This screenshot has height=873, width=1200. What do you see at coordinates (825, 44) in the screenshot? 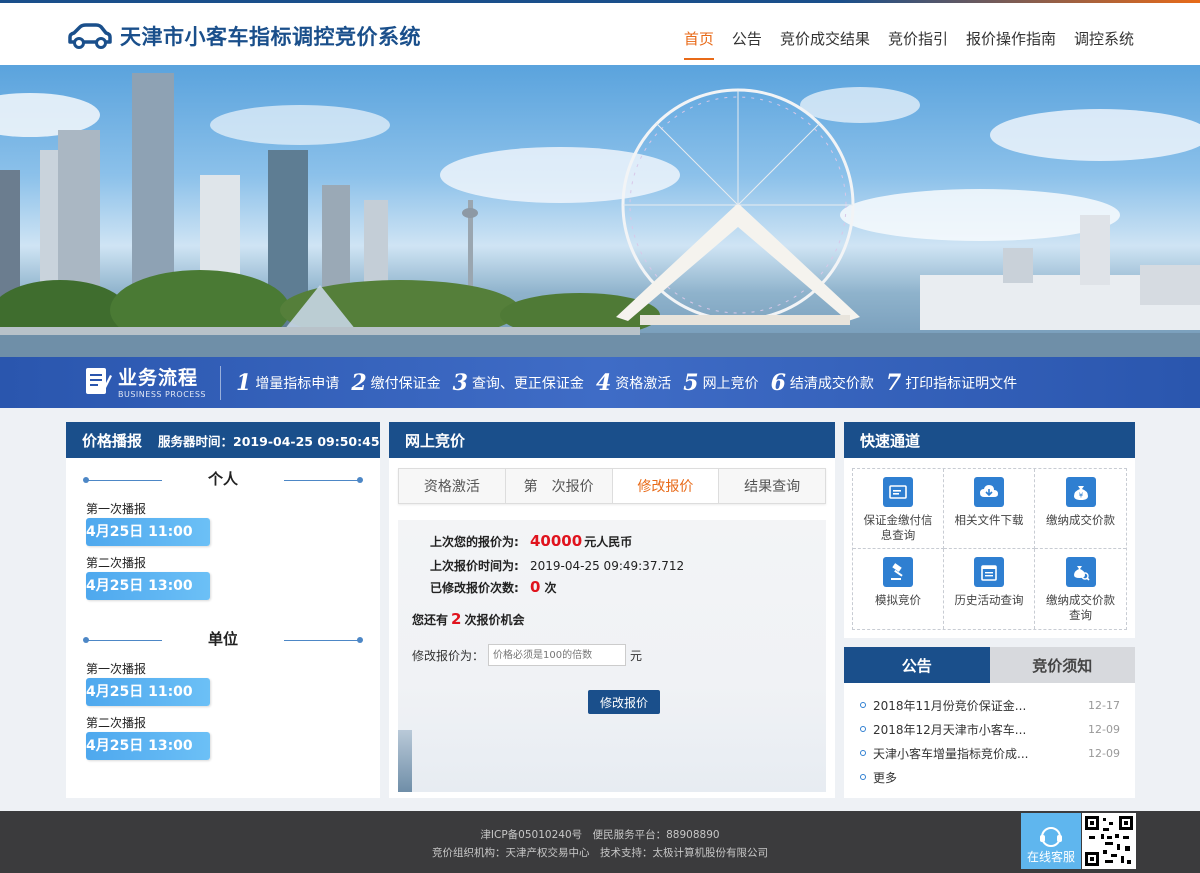
I see `nav-bid-results: 竞价成交结果` at bounding box center [825, 44].